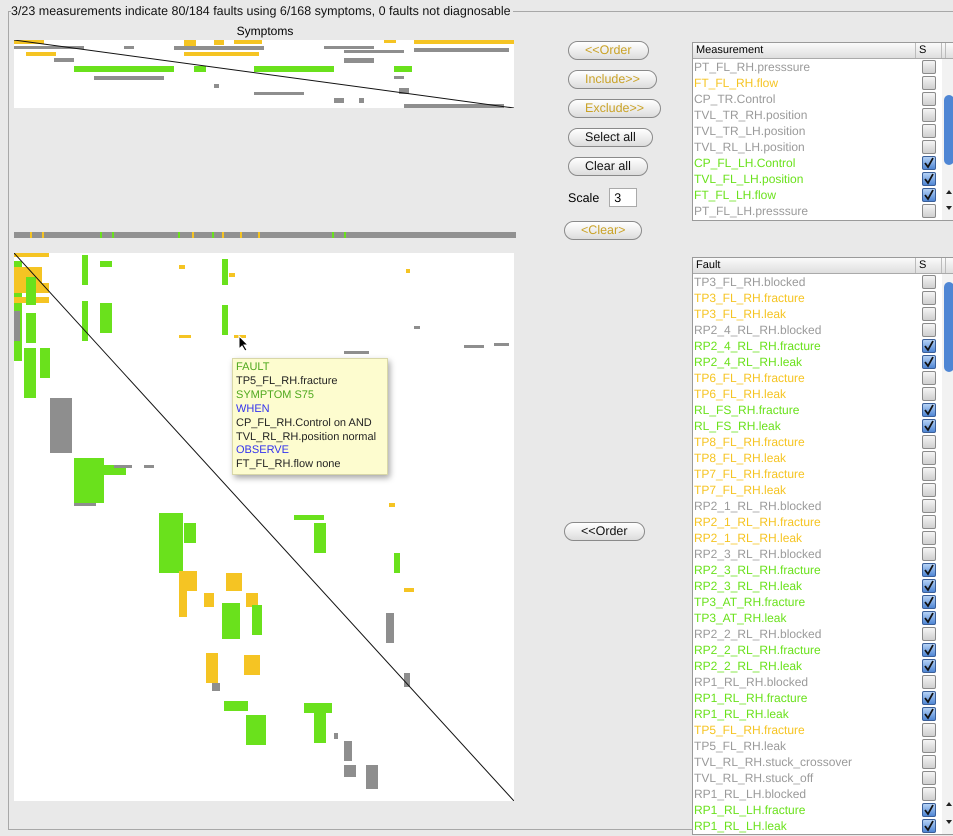  Describe the element at coordinates (740, 314) in the screenshot. I see `table-cell-text: TP3_FL_RH.leak` at that location.